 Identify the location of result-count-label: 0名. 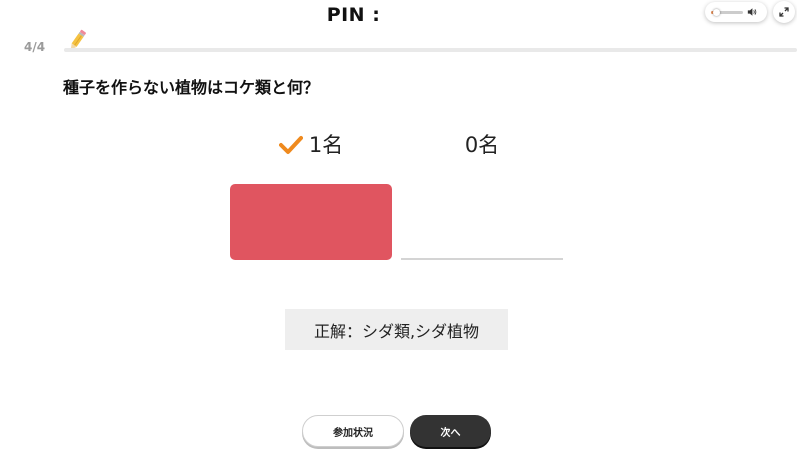
(482, 145).